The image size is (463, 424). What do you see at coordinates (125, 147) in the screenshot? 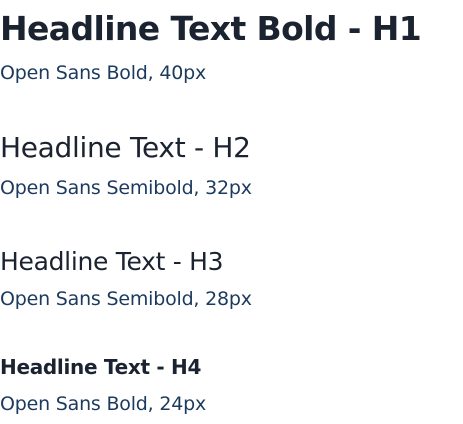
I see `headline-h2-sample: Headline Text - H2` at bounding box center [125, 147].